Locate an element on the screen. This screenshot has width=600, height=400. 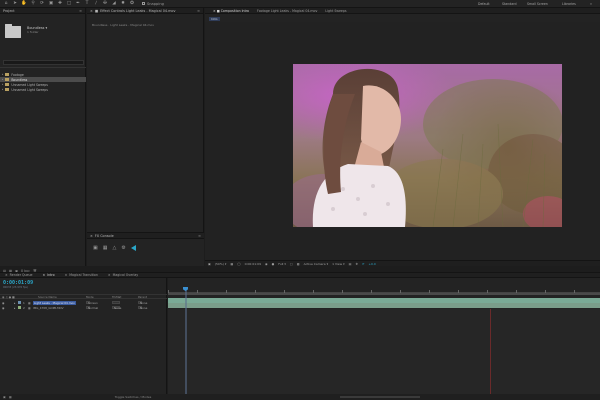
workspace-more-icon: » is located at coordinates (591, 4).